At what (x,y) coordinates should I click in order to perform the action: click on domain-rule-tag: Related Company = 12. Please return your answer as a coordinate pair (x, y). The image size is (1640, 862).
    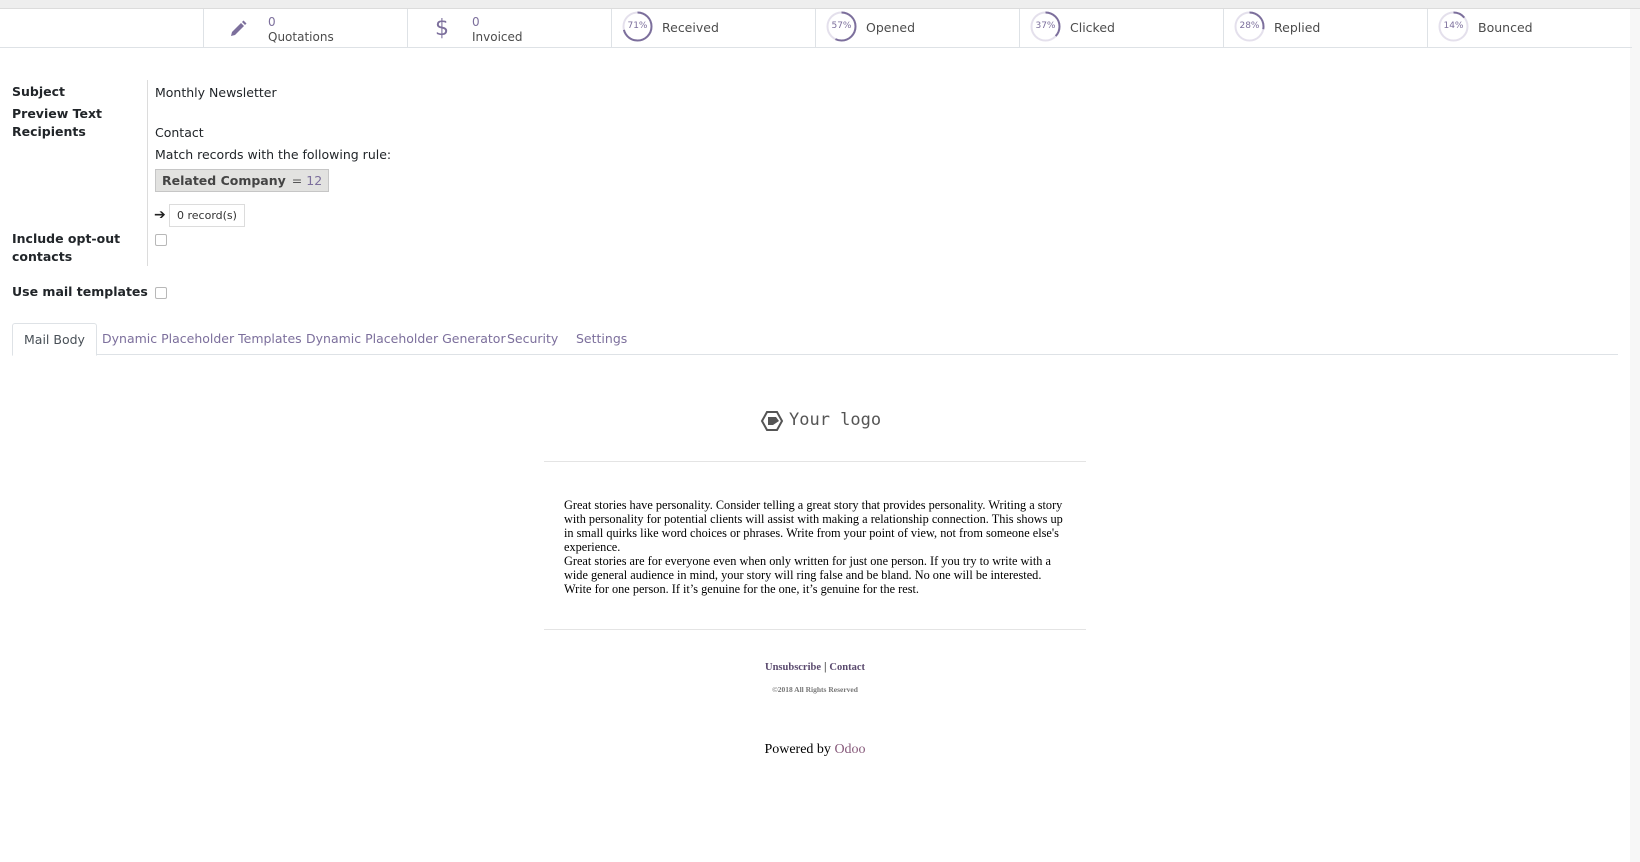
    Looking at the image, I should click on (242, 180).